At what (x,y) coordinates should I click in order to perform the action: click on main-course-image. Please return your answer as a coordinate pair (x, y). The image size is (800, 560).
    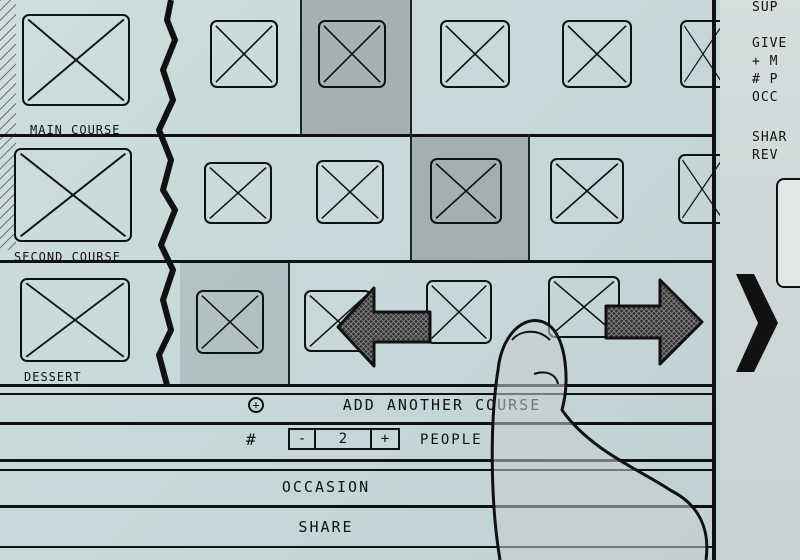
    Looking at the image, I should click on (76, 60).